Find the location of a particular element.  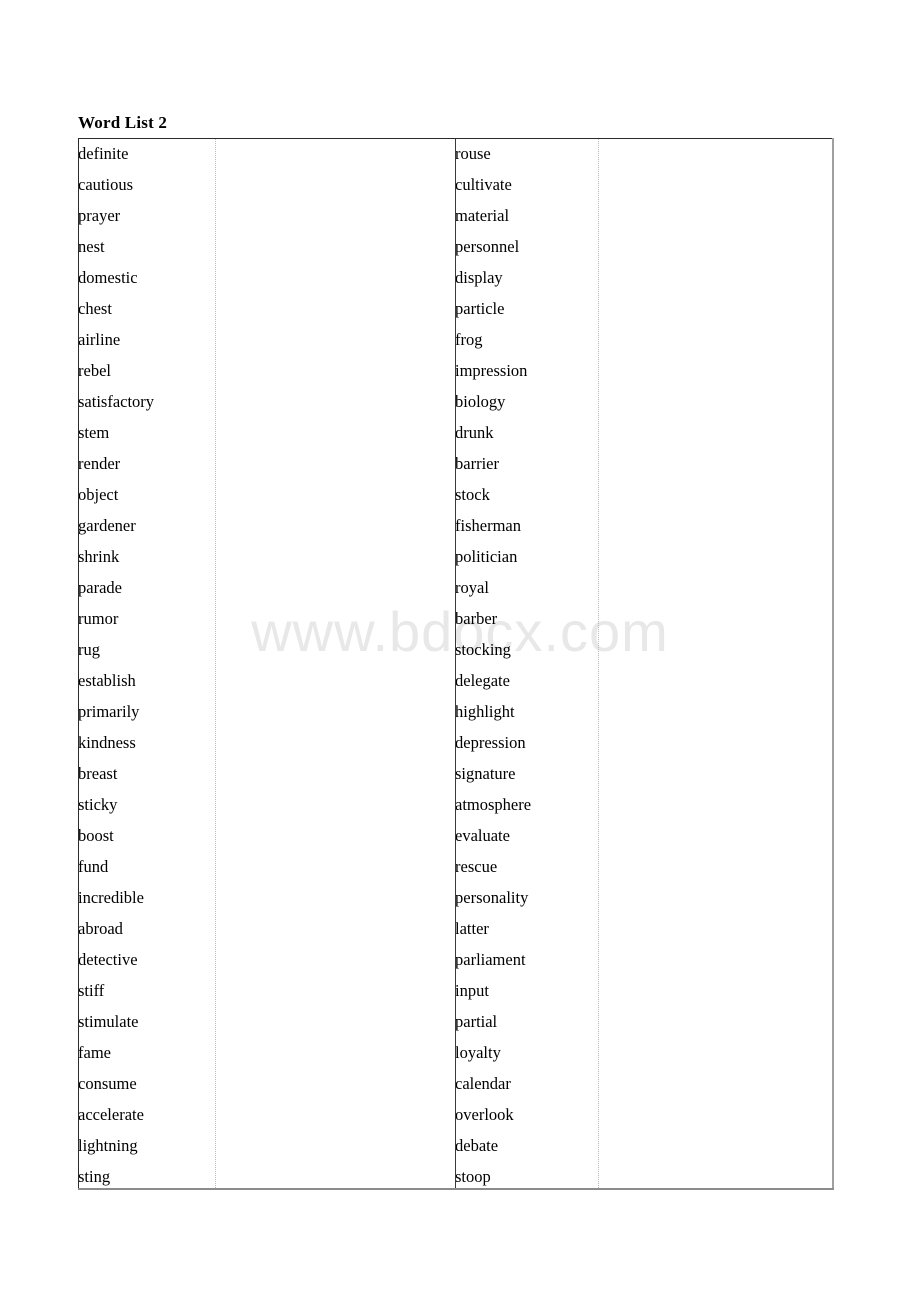

word-cell-column-3: impression is located at coordinates (491, 370).